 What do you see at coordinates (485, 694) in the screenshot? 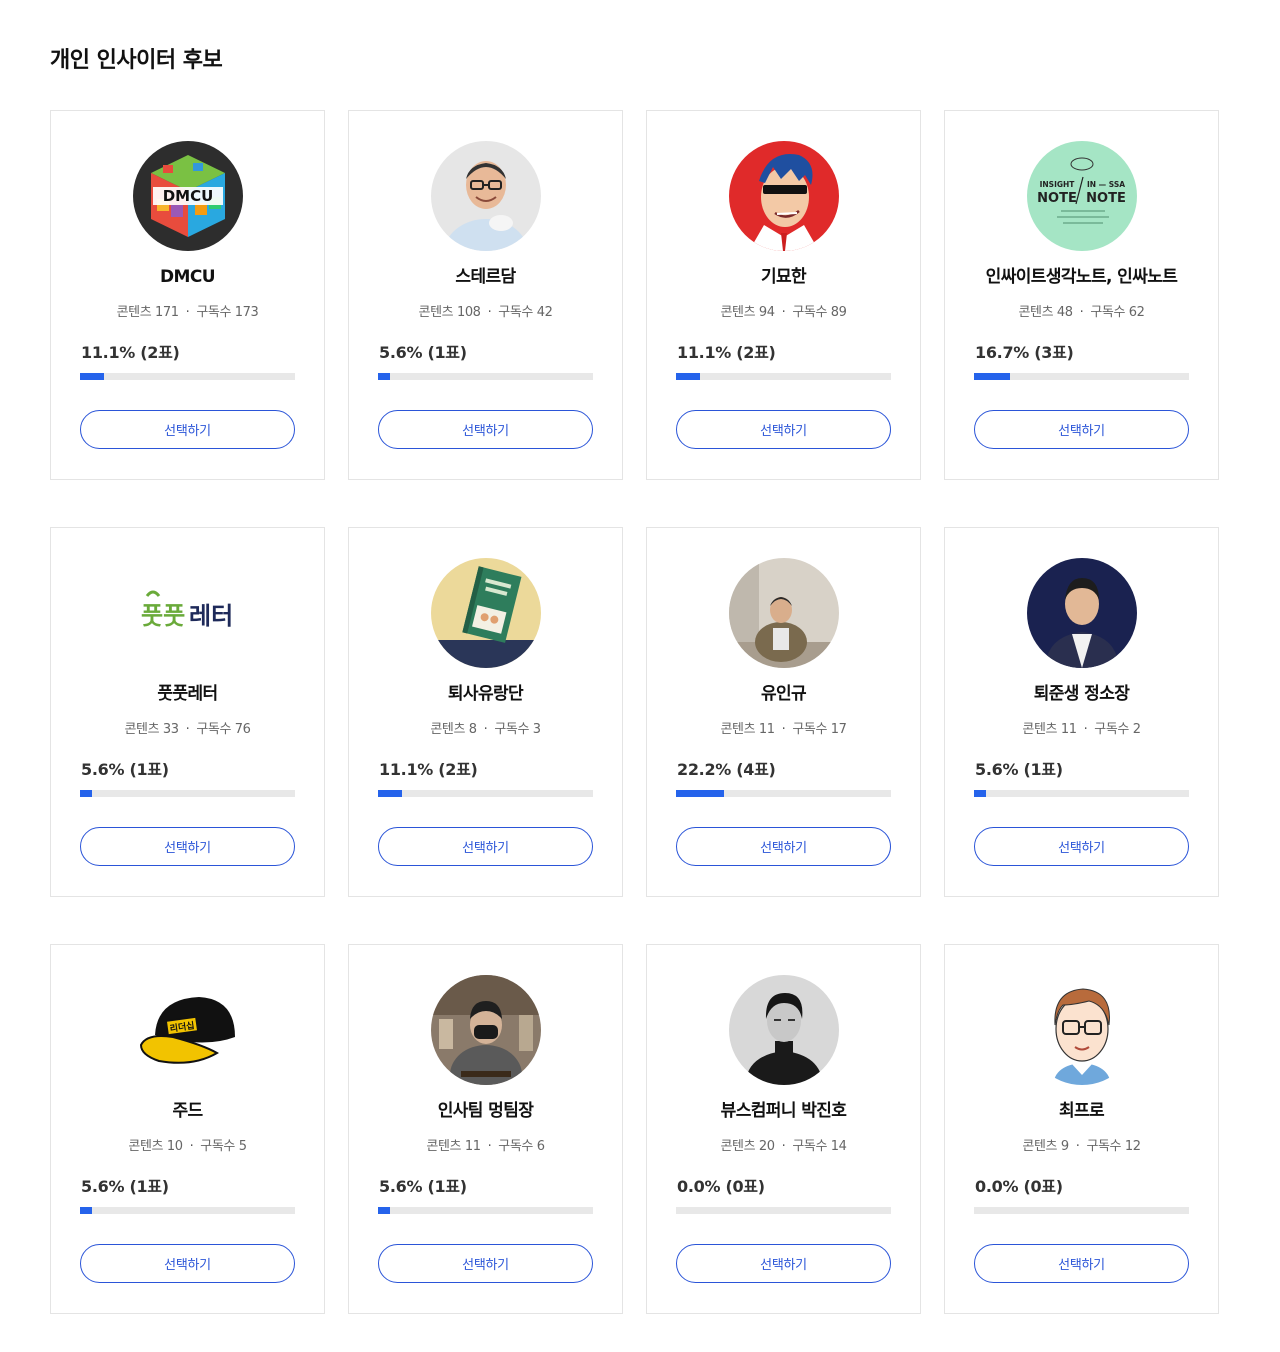
I see `candidate-name: 퇴사유랑단` at bounding box center [485, 694].